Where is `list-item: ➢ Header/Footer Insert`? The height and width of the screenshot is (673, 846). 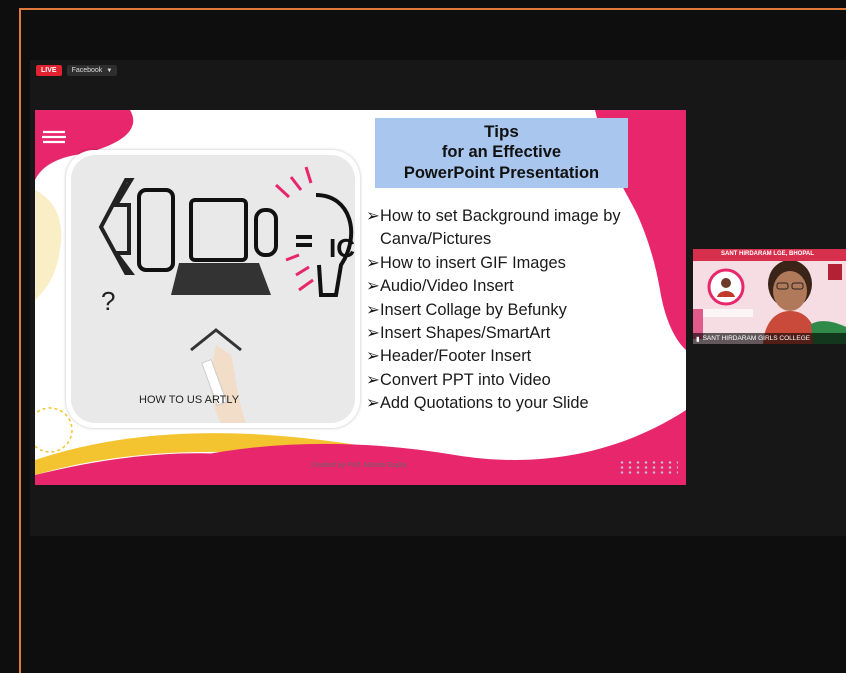
list-item: ➢ Header/Footer Insert is located at coordinates (493, 356).